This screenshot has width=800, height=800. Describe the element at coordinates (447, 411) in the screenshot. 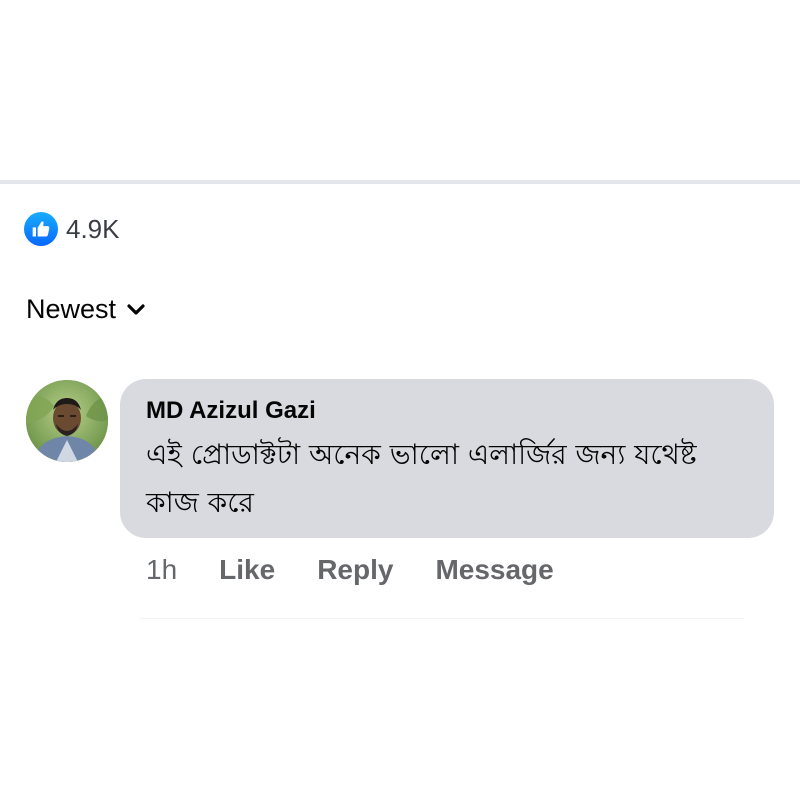

I see `comment-author: MD Azizul Gazi` at that location.